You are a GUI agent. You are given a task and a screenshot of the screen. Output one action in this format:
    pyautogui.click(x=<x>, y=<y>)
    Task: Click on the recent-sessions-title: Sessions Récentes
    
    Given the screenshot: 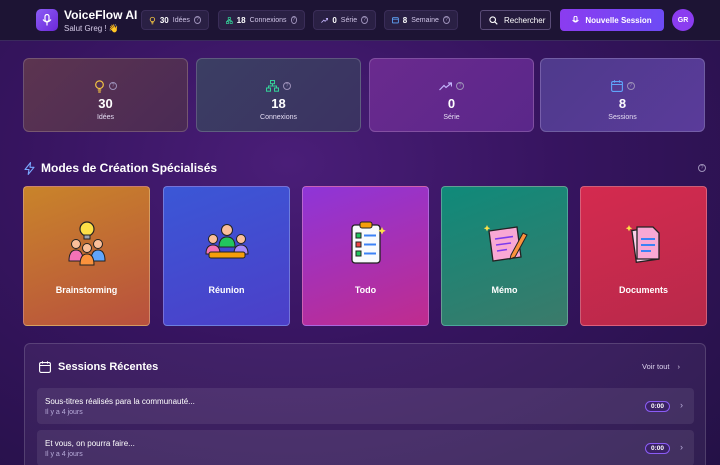 What is the action you would take?
    pyautogui.click(x=98, y=367)
    